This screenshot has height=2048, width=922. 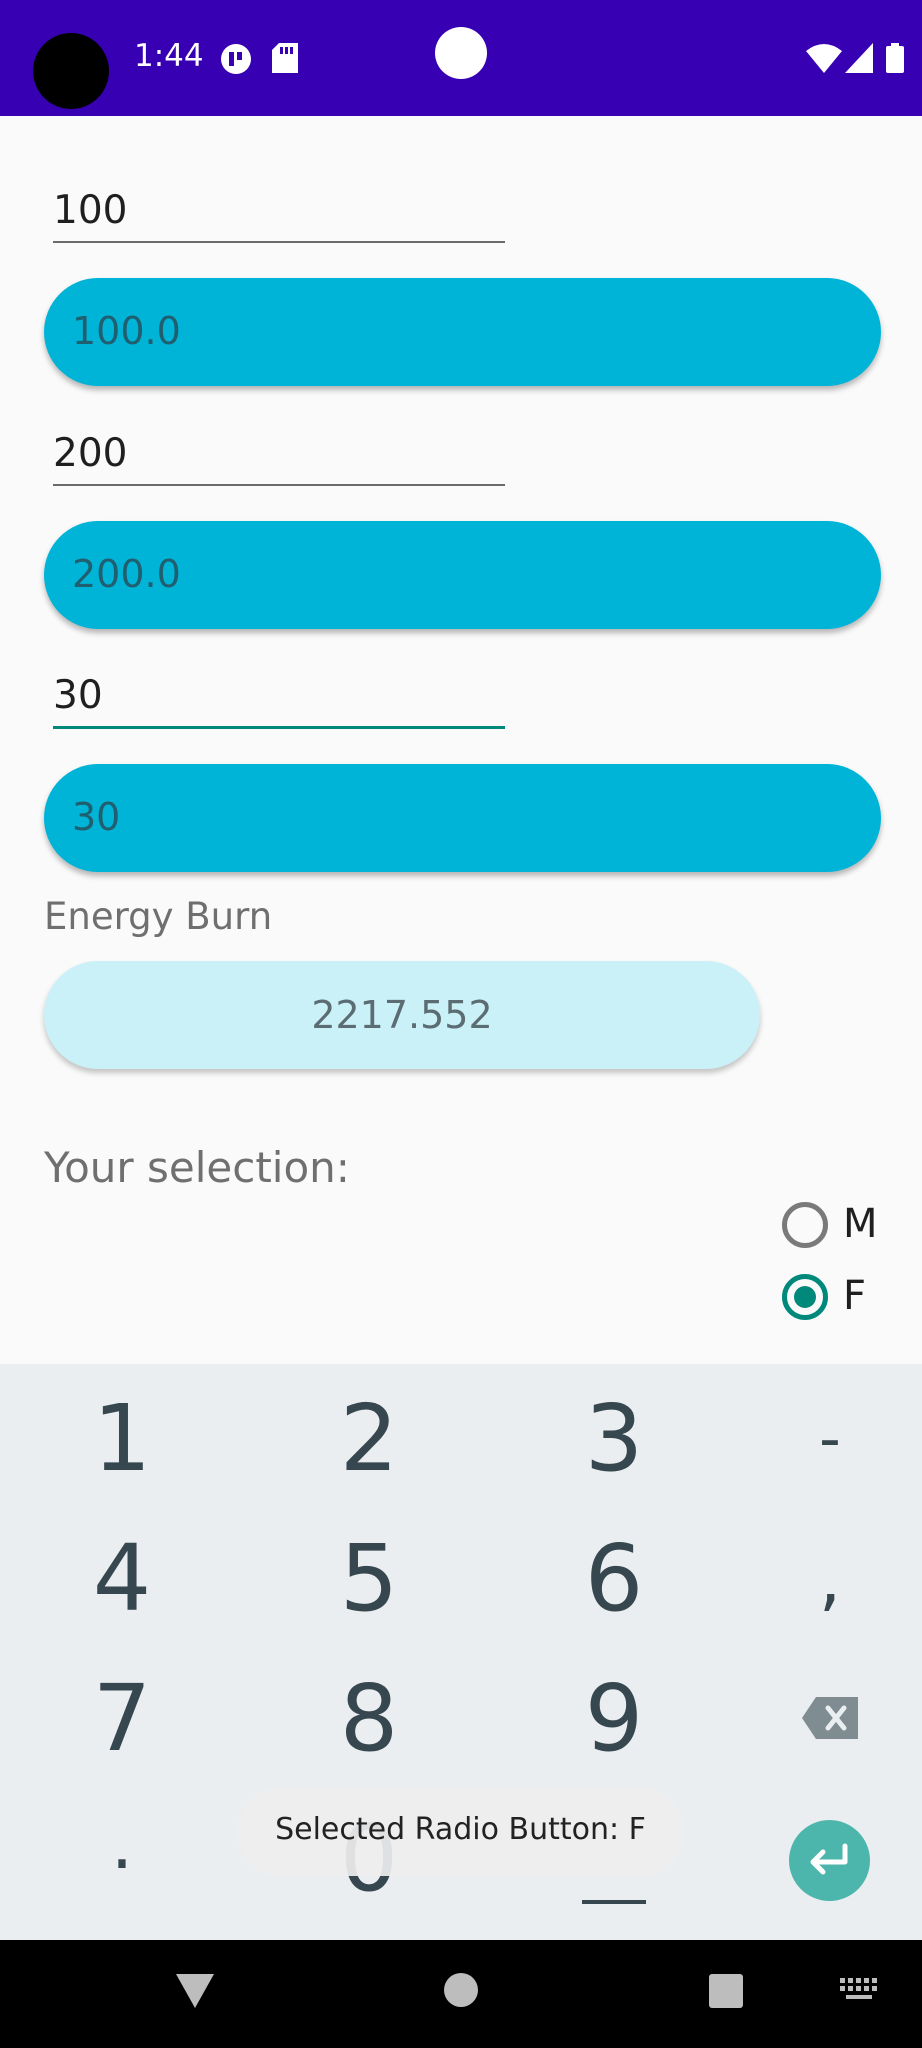 I want to click on key-7: 7, so click(x=122, y=1719).